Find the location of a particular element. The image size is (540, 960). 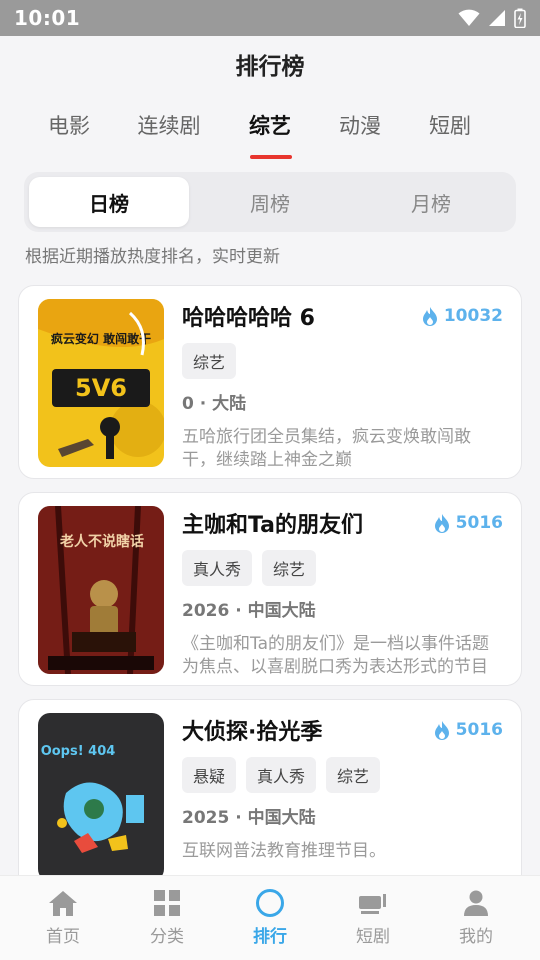

tab-series: 连续剧 is located at coordinates (169, 125).